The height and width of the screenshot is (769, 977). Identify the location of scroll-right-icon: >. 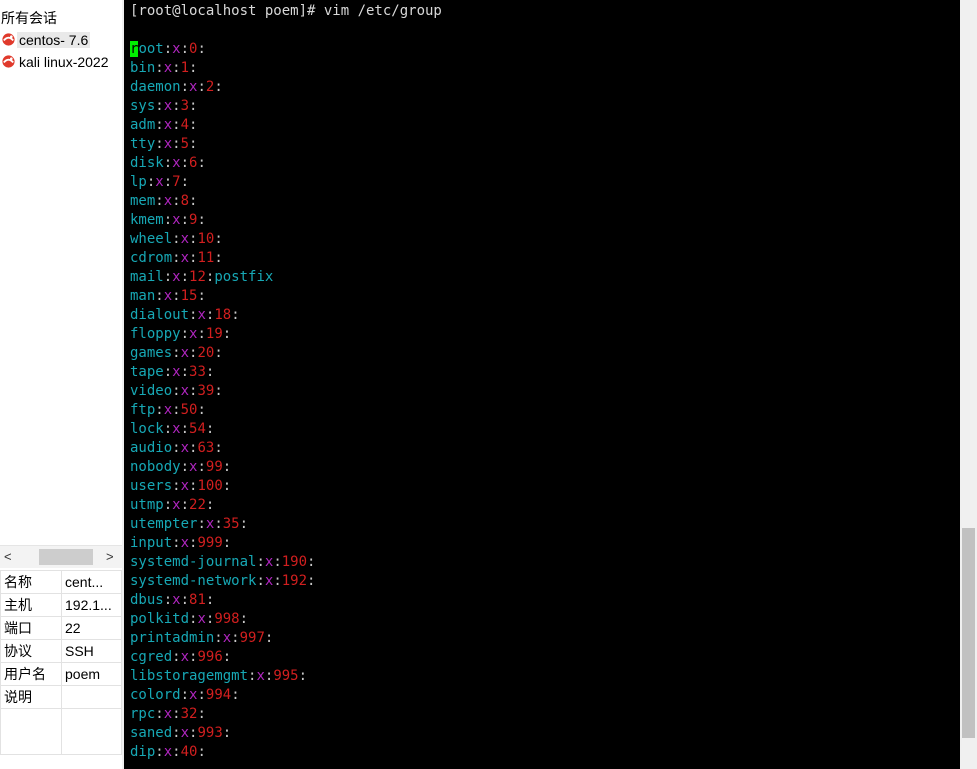
(110, 556).